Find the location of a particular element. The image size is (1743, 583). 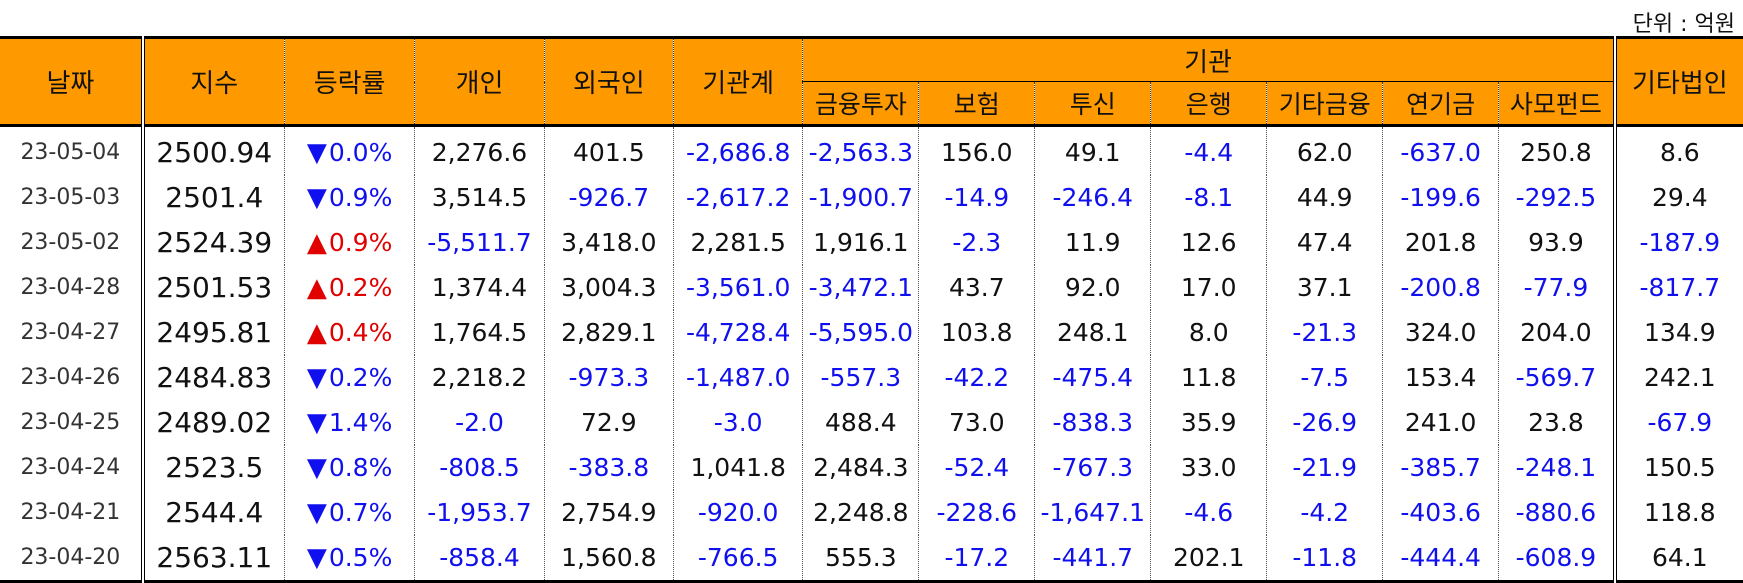

header-institution-total: 기관계 is located at coordinates (737, 81).